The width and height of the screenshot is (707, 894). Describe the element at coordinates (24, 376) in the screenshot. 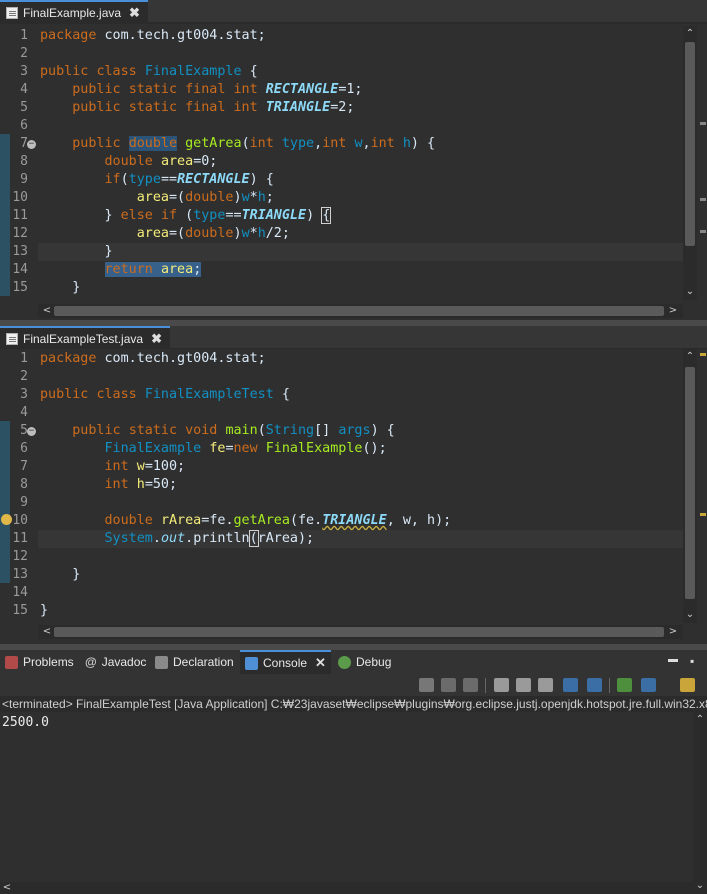

I see `line-number: 2` at that location.